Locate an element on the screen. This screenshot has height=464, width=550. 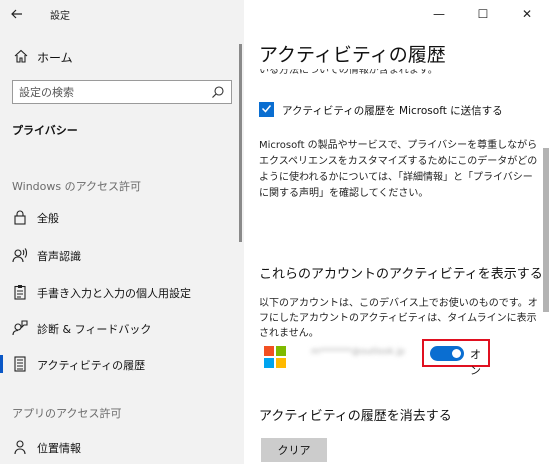
arrow-left-icon is located at coordinates (16, 14).